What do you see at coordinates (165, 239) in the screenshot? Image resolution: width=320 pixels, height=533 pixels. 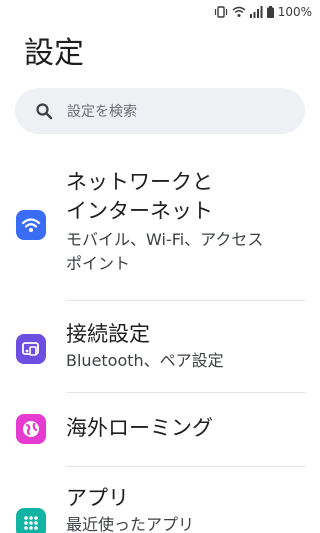 I see `settings-item-subtitle: モバイル、Wi-Fi、アクセス` at bounding box center [165, 239].